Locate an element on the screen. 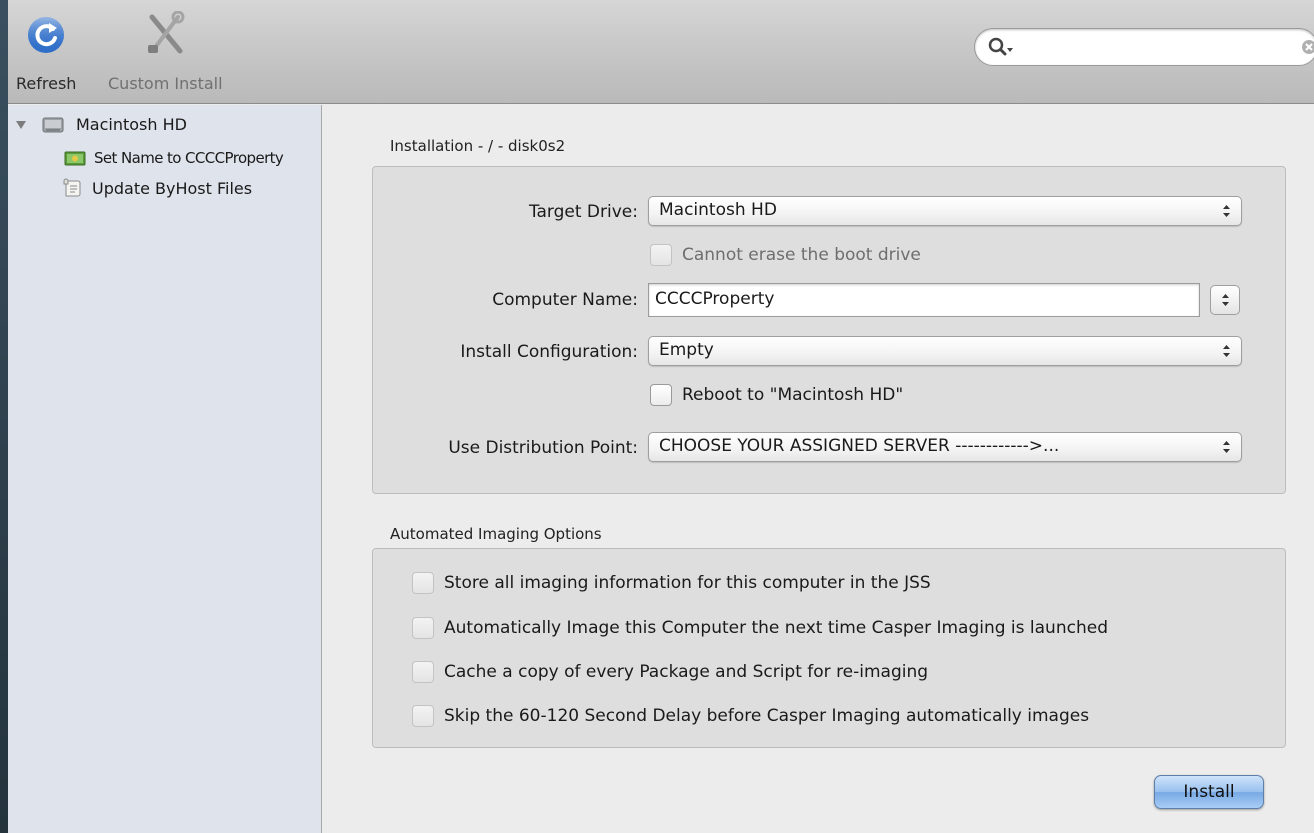  hard-drive-icon is located at coordinates (53, 124).